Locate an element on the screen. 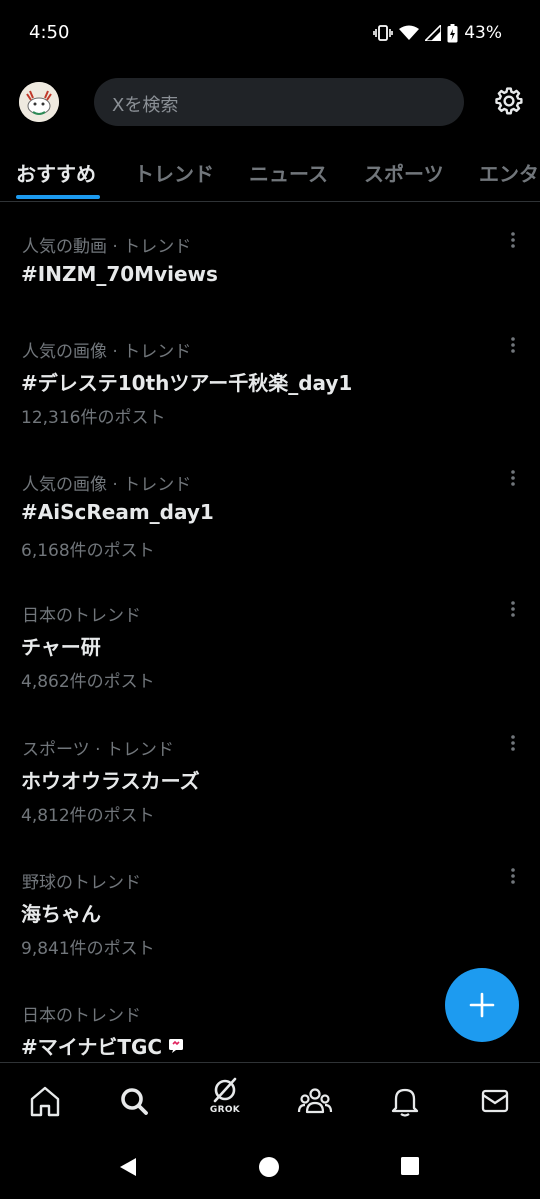 This screenshot has height=1199, width=540. status-time: 4:50 is located at coordinates (49, 32).